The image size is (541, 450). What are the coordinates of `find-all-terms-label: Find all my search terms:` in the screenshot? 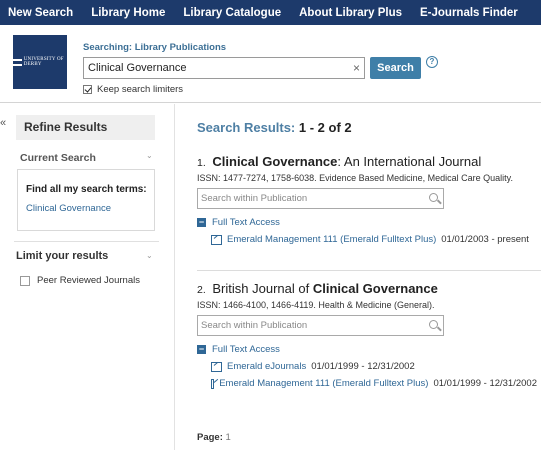 It's located at (86, 189).